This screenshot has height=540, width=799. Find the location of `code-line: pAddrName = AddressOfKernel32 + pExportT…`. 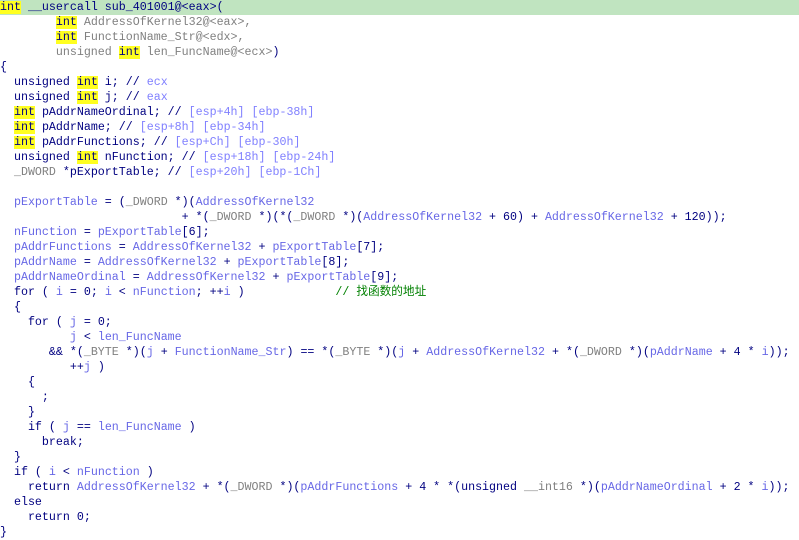

code-line: pAddrName = AddressOfKernel32 + pExportT… is located at coordinates (399, 262).